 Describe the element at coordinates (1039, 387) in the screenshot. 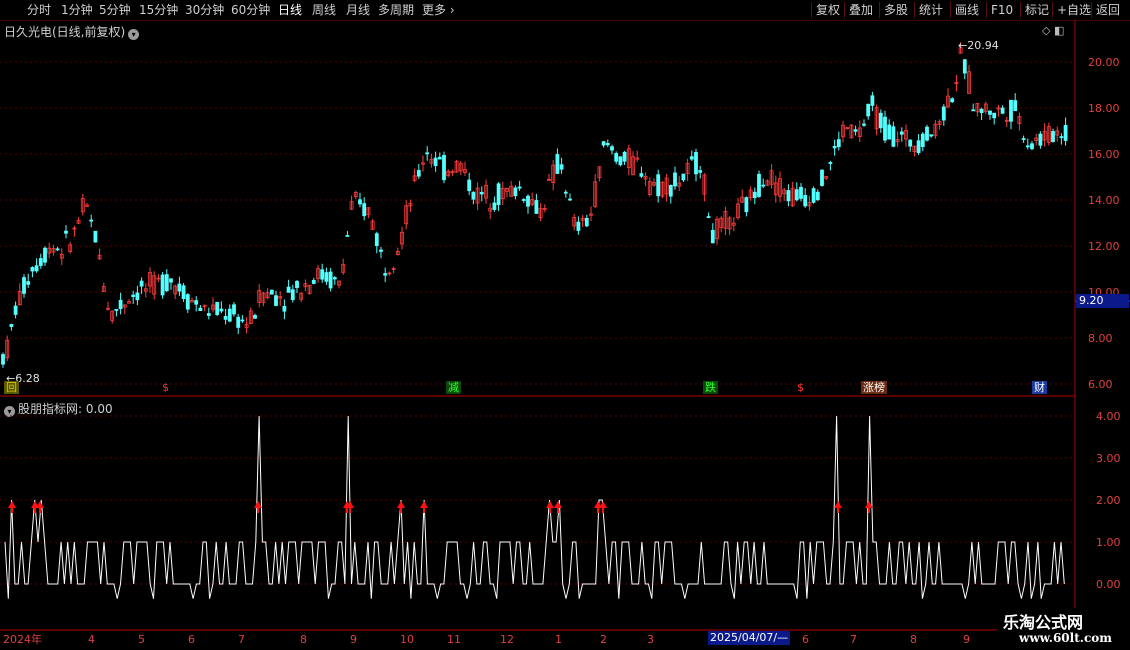

I see `event-marker-6: 财` at that location.